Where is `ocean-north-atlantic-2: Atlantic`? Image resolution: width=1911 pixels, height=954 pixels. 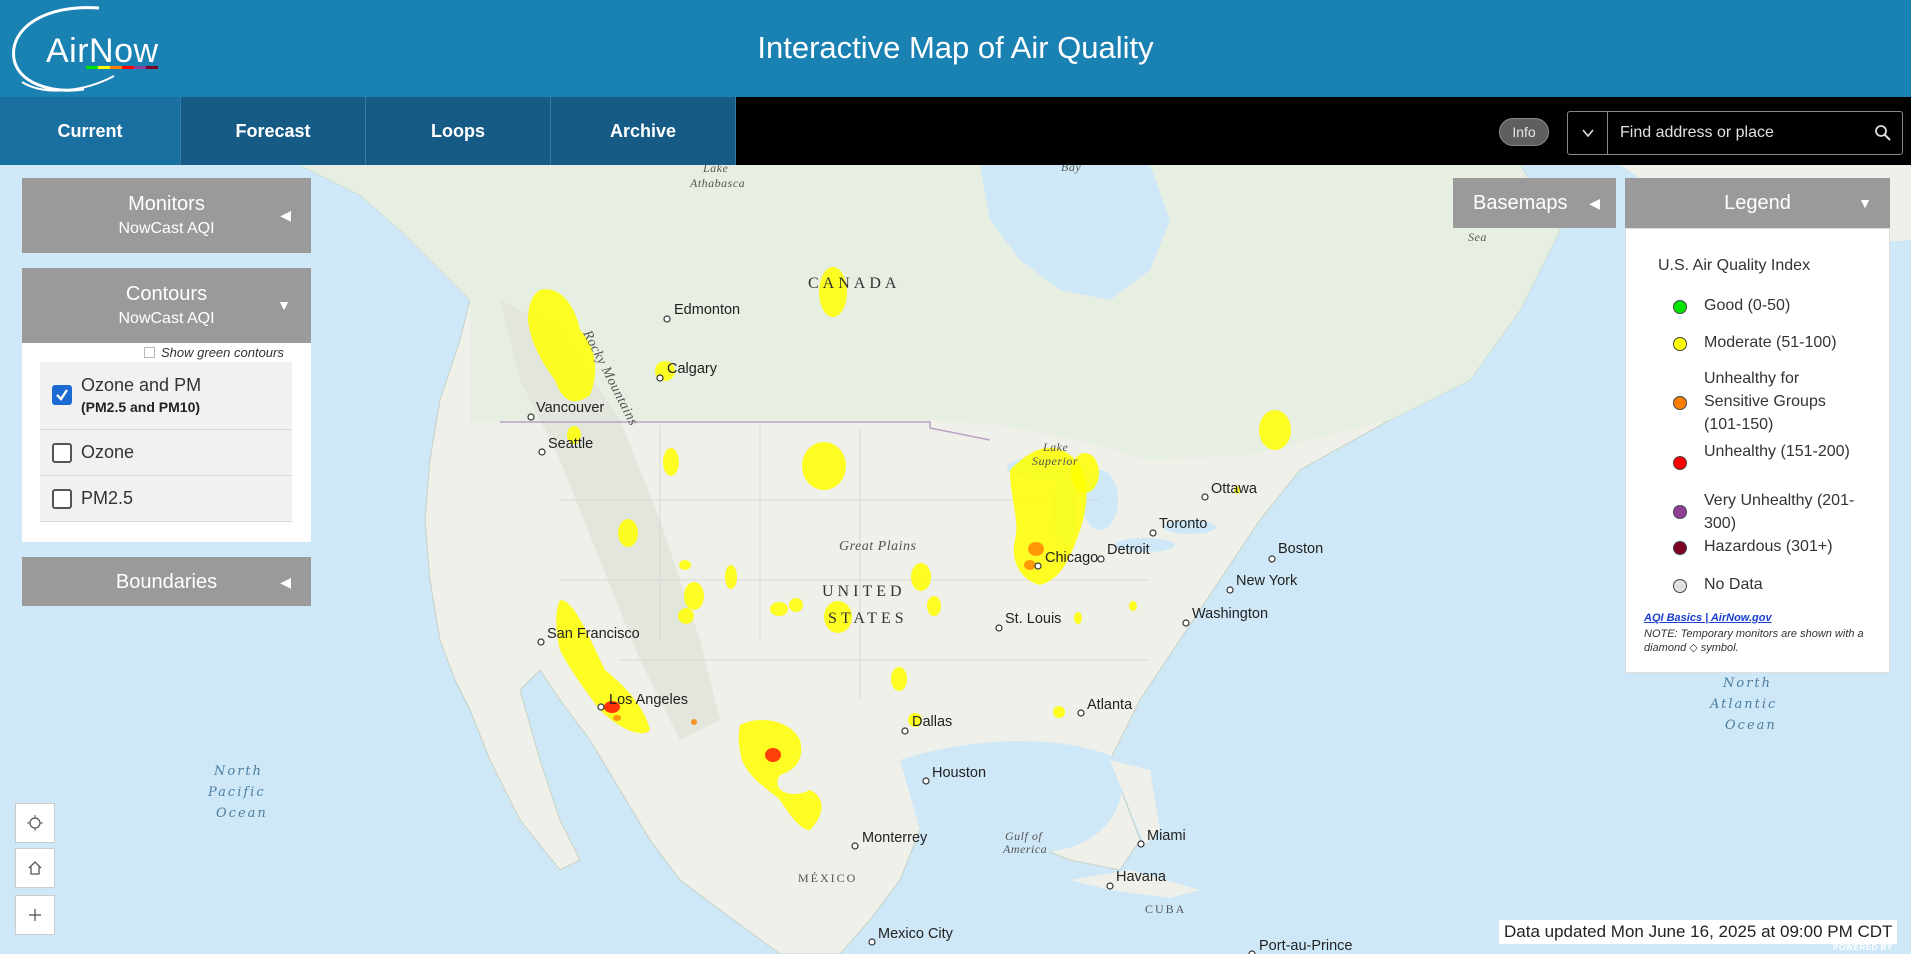 ocean-north-atlantic-2: Atlantic is located at coordinates (1743, 704).